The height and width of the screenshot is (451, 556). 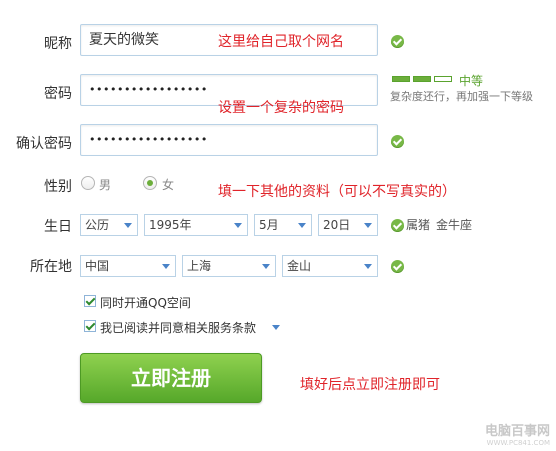 I want to click on nickname-note: 这里给自己取个网名, so click(x=281, y=42).